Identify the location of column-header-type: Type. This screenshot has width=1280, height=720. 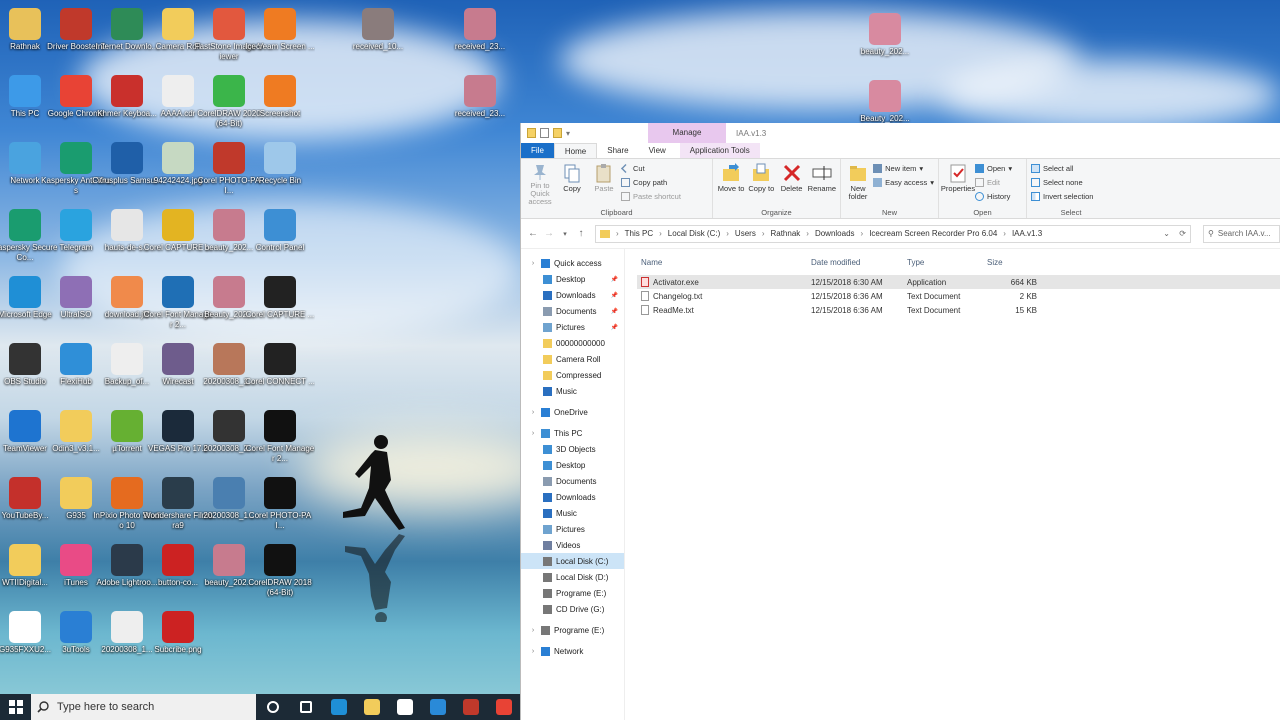
(947, 262).